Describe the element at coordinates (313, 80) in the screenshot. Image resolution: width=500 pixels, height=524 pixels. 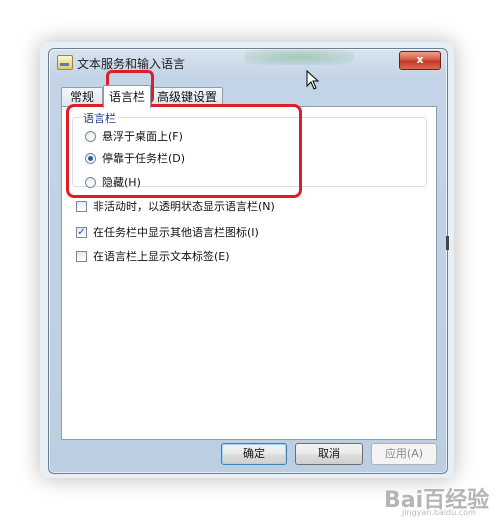
I see `mouse-cursor-icon` at that location.